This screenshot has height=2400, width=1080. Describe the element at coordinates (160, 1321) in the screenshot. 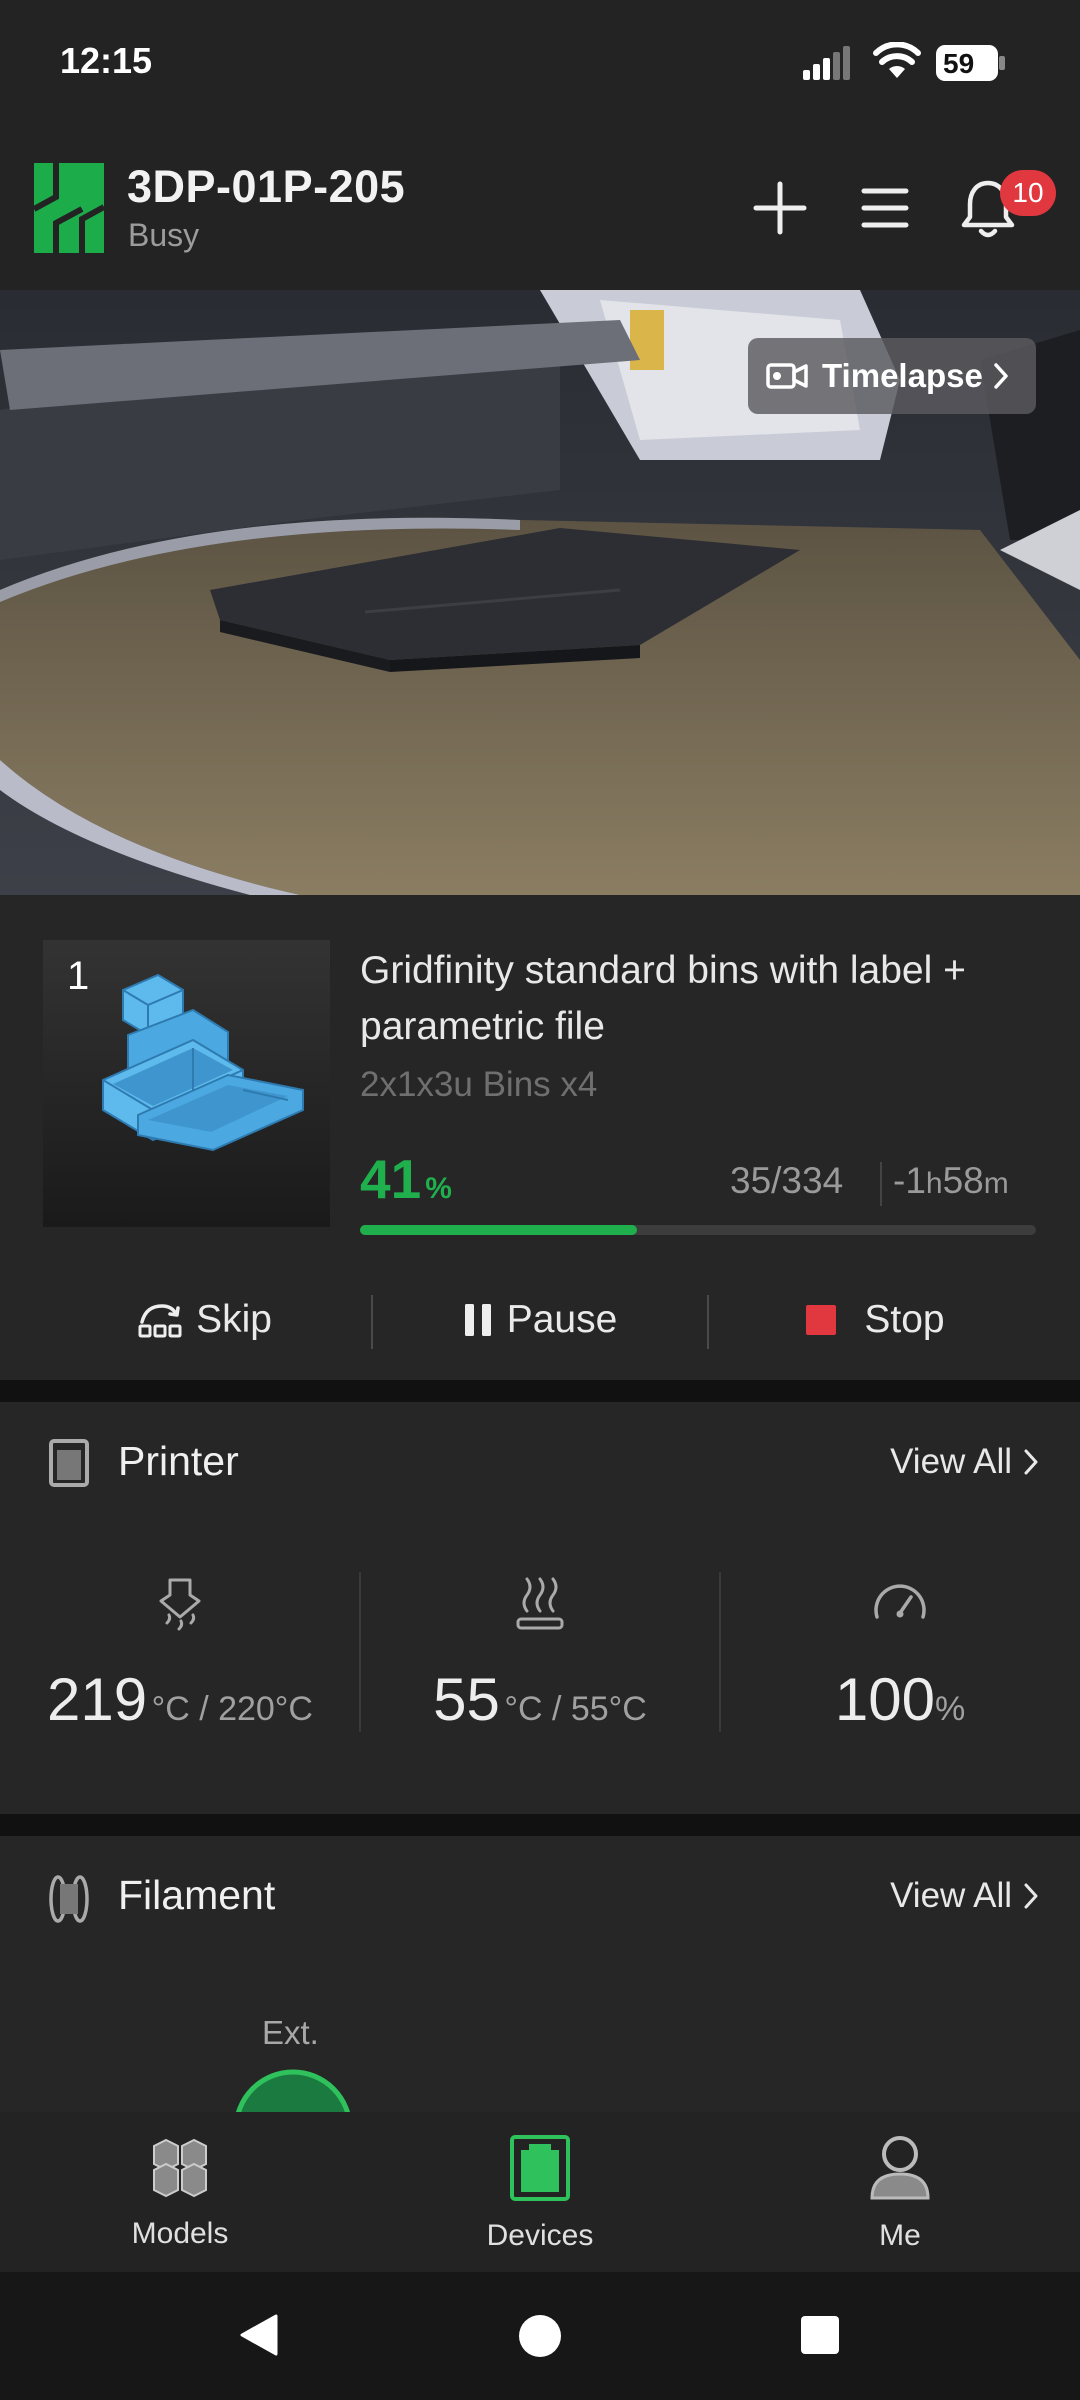

I see `skip-objects-icon` at that location.